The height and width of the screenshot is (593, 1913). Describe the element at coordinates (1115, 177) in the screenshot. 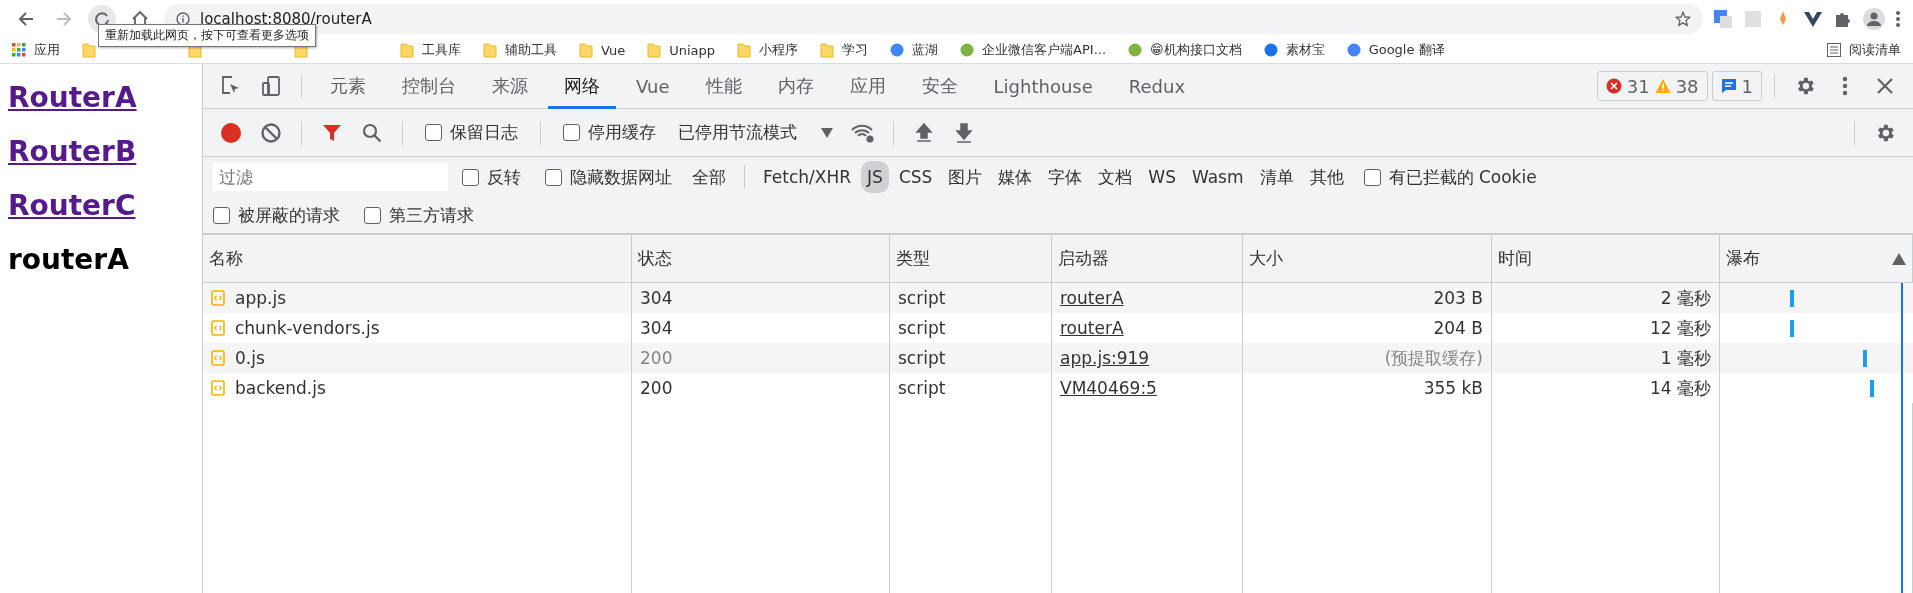

I see `type-filter-button: 文档` at that location.